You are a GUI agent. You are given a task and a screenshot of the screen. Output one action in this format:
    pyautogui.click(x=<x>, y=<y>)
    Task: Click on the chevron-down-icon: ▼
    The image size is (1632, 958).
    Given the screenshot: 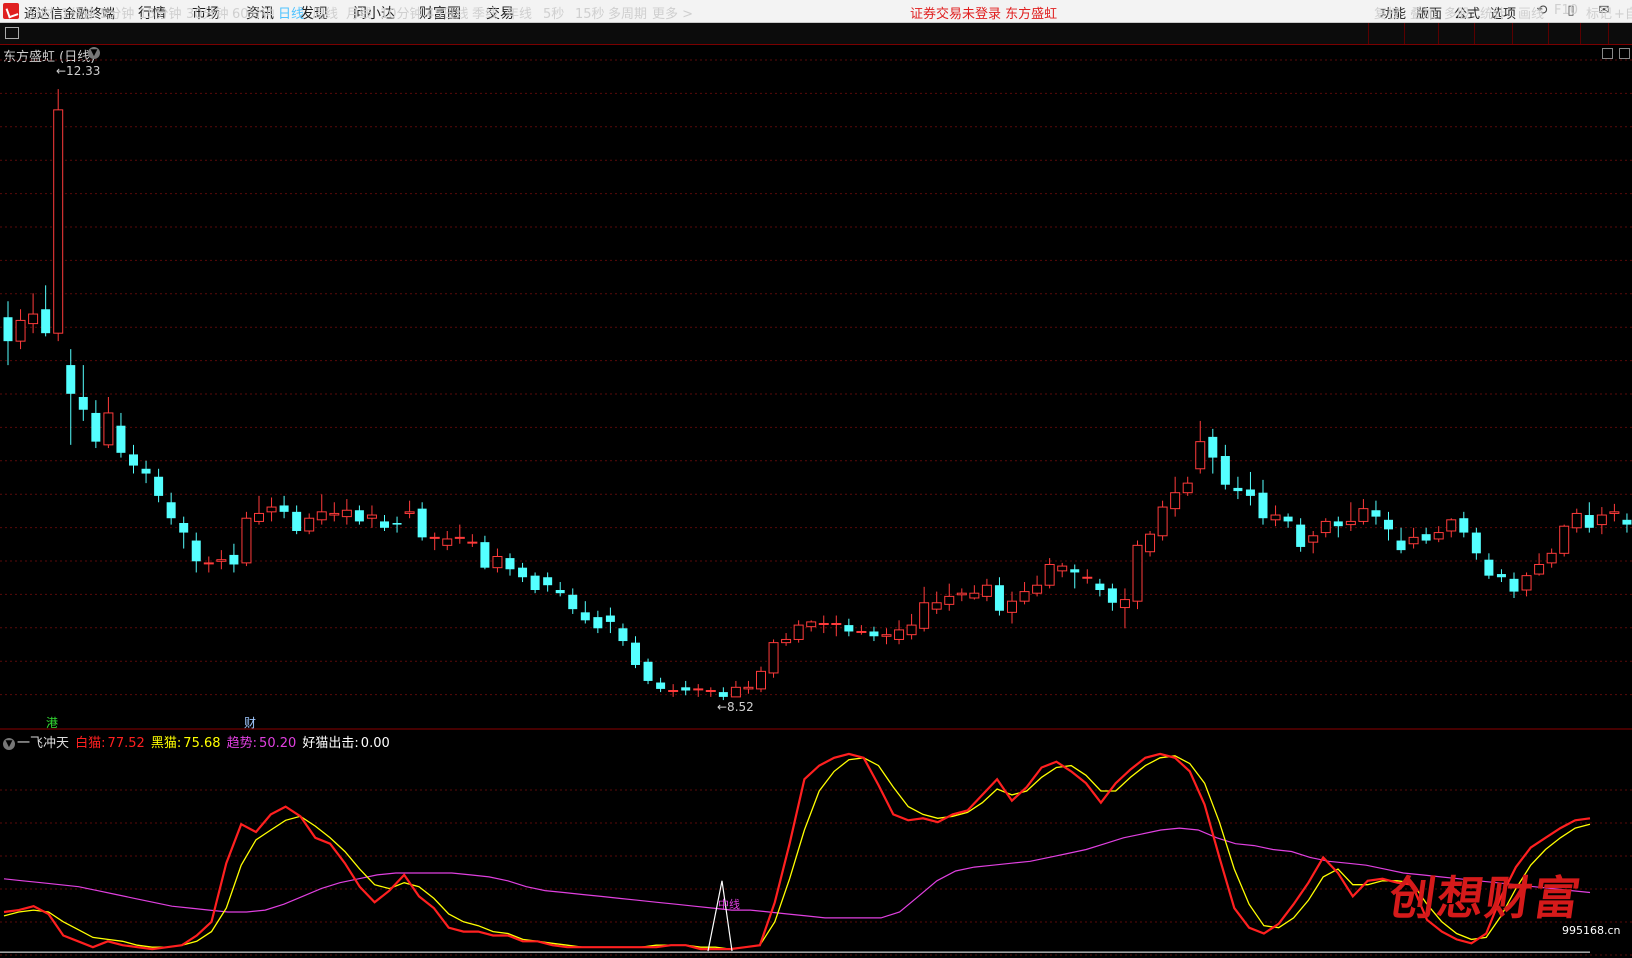 What is the action you would take?
    pyautogui.click(x=9, y=744)
    